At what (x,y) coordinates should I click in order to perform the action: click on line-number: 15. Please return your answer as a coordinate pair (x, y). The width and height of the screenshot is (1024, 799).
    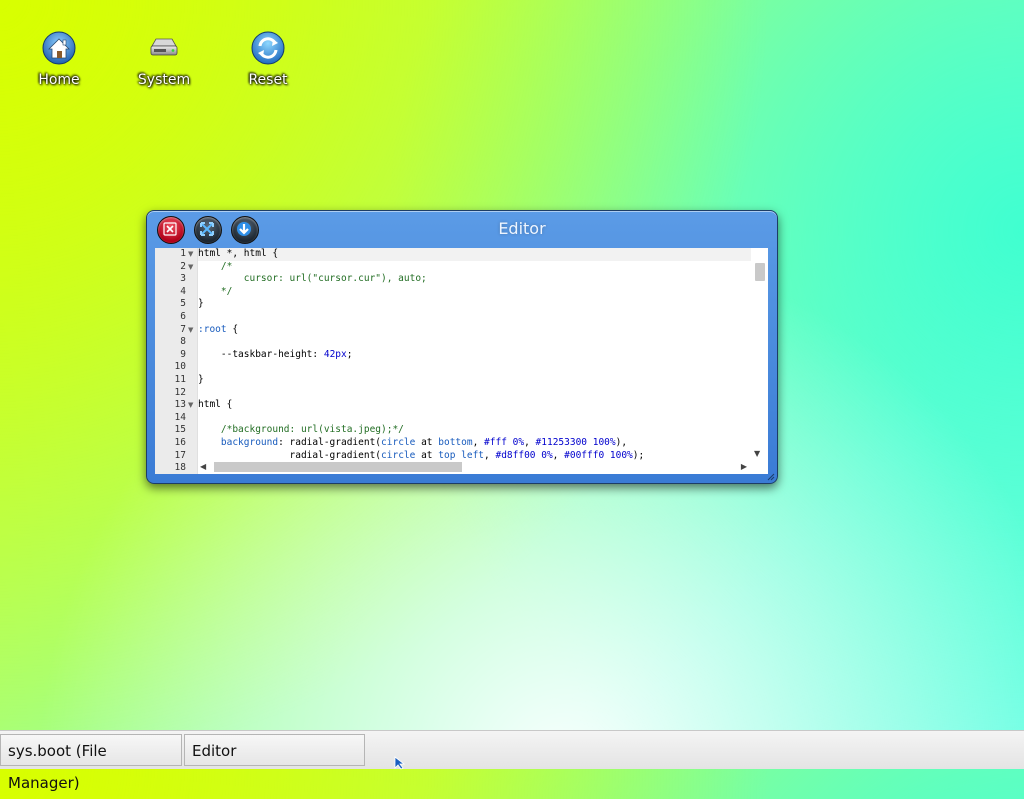
    Looking at the image, I should click on (180, 430).